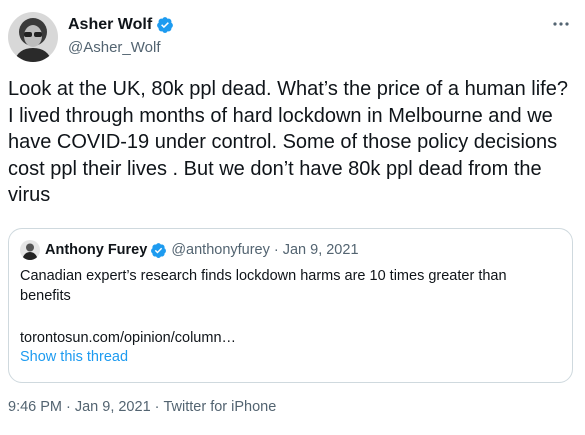 This screenshot has width=585, height=435. I want to click on handle: @Asher_Wolf, so click(121, 47).